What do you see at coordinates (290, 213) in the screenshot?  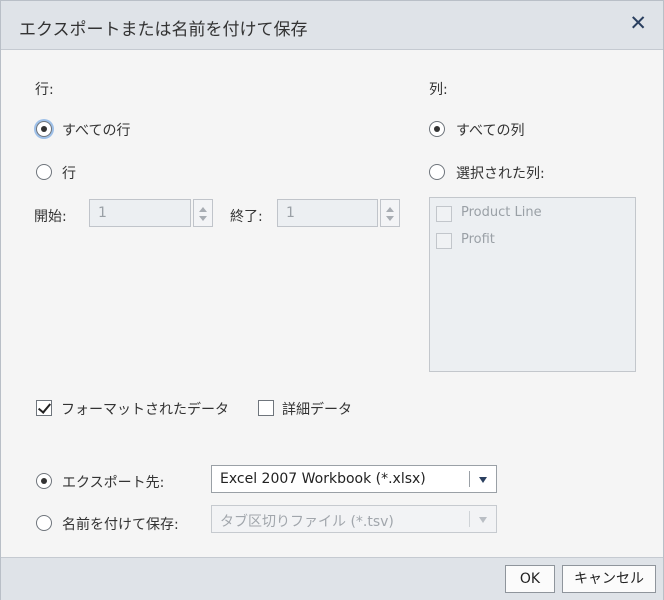 I see `end-row-value: 1` at bounding box center [290, 213].